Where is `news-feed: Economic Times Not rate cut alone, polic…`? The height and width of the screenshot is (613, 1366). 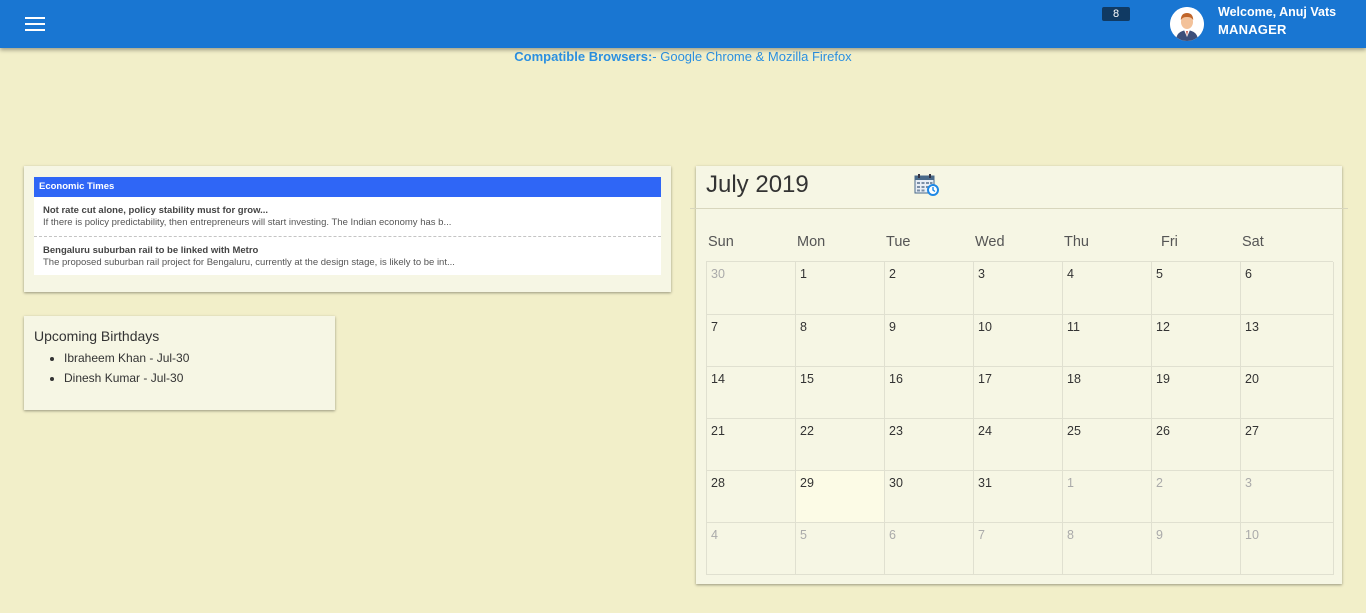 news-feed: Economic Times Not rate cut alone, polic… is located at coordinates (347, 226).